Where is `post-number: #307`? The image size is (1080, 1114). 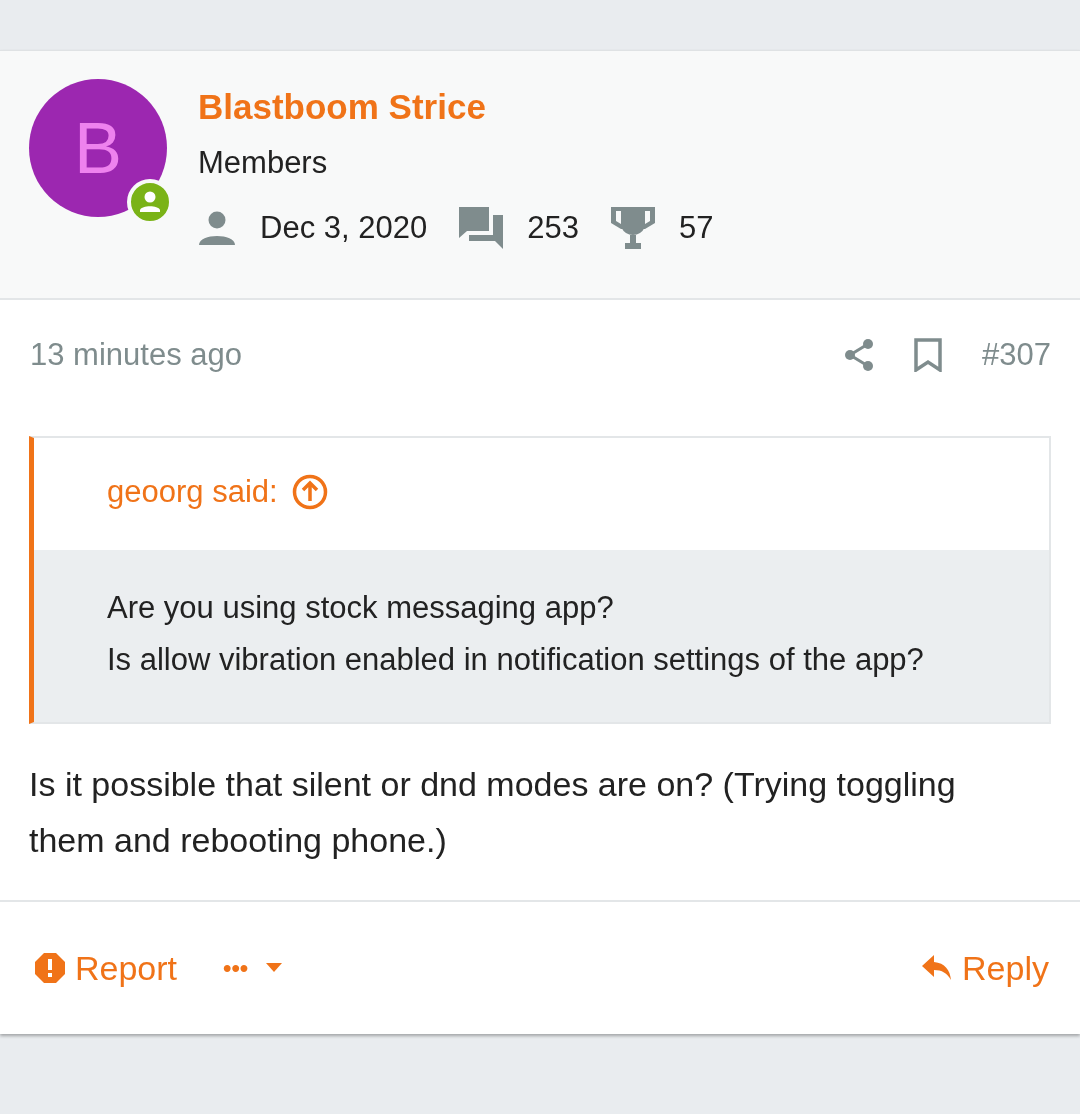
post-number: #307 is located at coordinates (1016, 355).